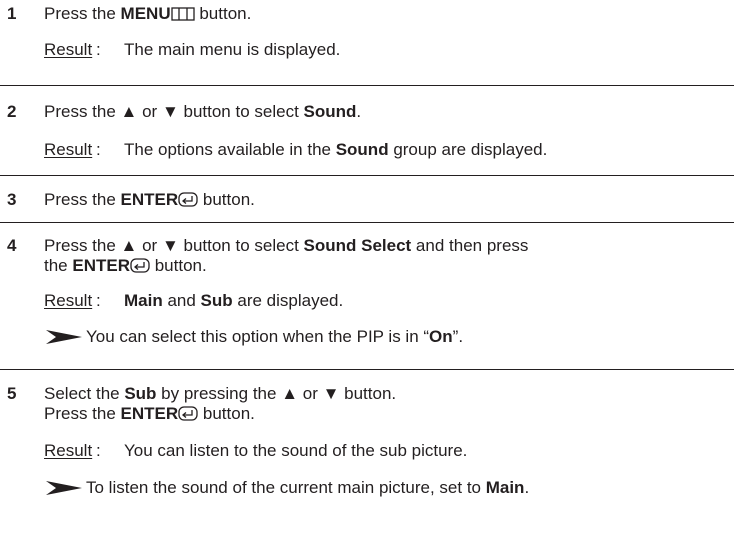  I want to click on step-5-instruction-line2: Press the ENTER button., so click(149, 415).